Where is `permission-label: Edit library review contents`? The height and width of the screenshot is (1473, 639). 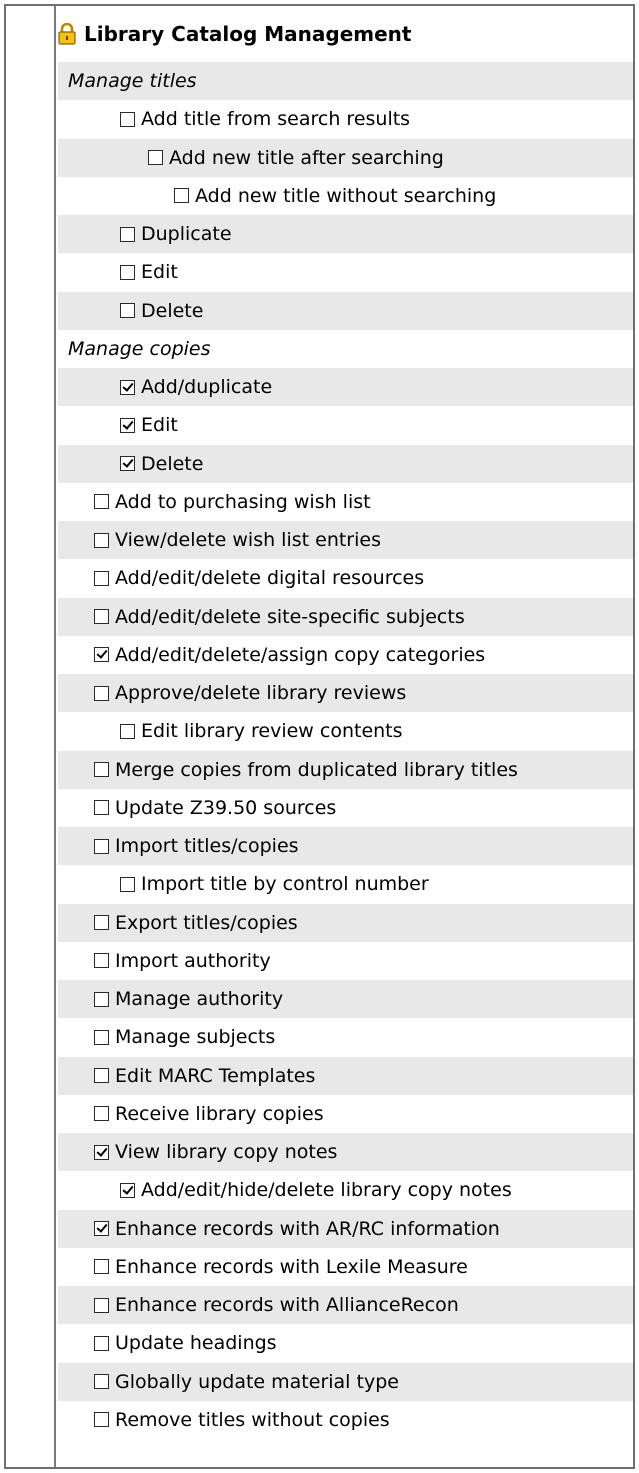 permission-label: Edit library review contents is located at coordinates (272, 731).